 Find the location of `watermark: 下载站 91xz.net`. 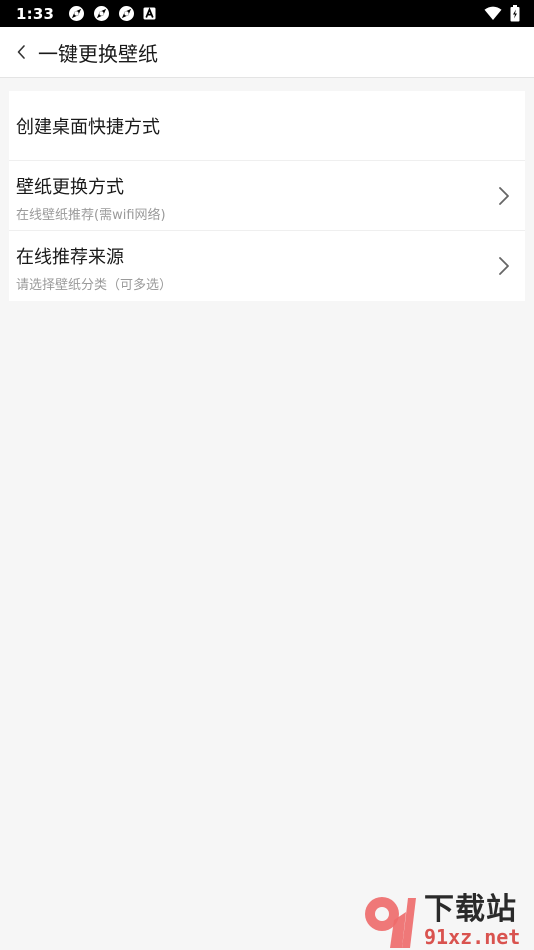

watermark: 下载站 91xz.net is located at coordinates (445, 921).